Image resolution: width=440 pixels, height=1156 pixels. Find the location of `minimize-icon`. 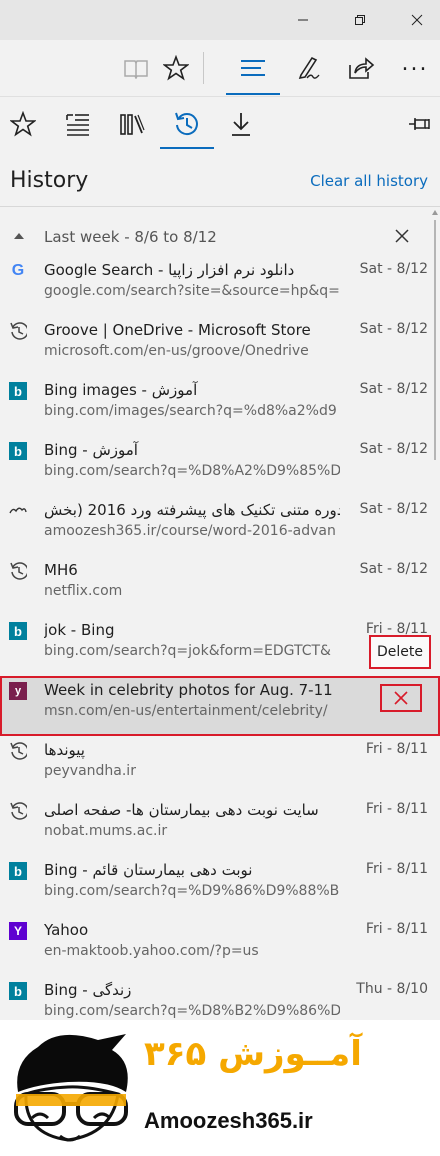

minimize-icon is located at coordinates (303, 20).